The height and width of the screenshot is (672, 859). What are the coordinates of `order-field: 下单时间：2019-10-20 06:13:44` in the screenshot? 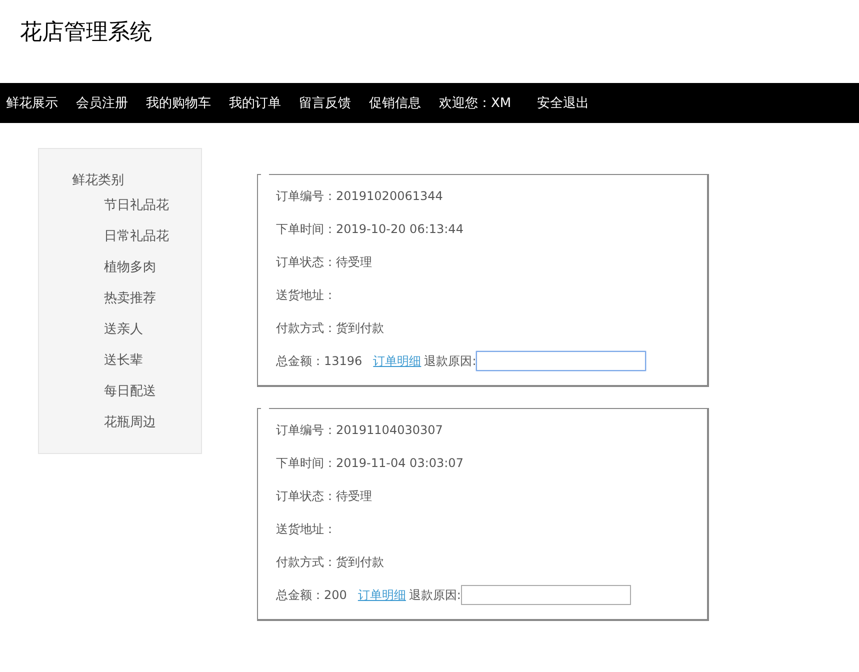 It's located at (491, 229).